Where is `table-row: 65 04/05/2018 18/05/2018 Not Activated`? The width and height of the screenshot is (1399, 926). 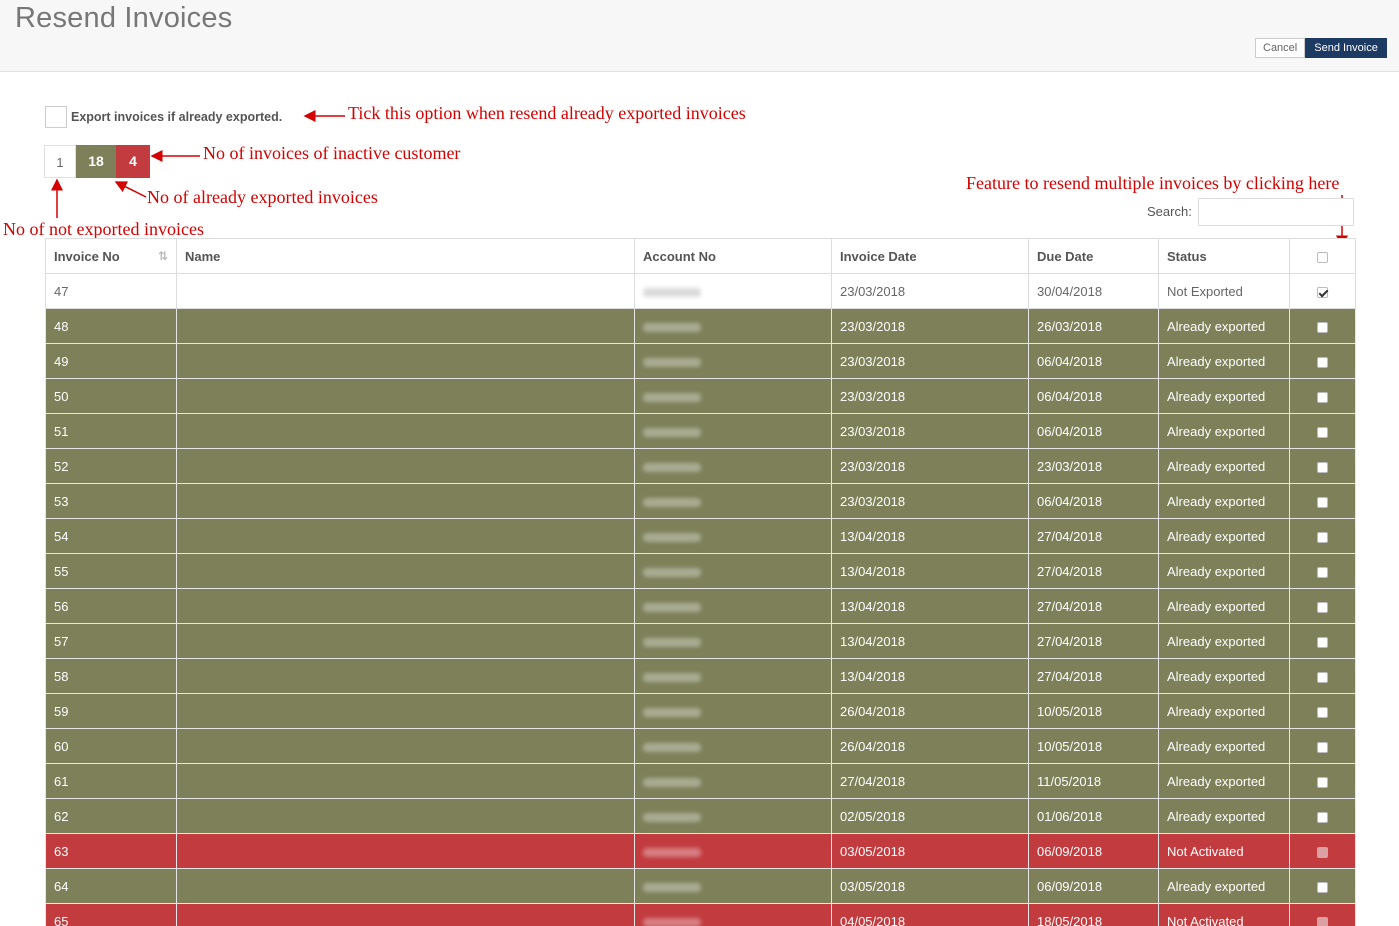
table-row: 65 04/05/2018 18/05/2018 Not Activated is located at coordinates (700, 914).